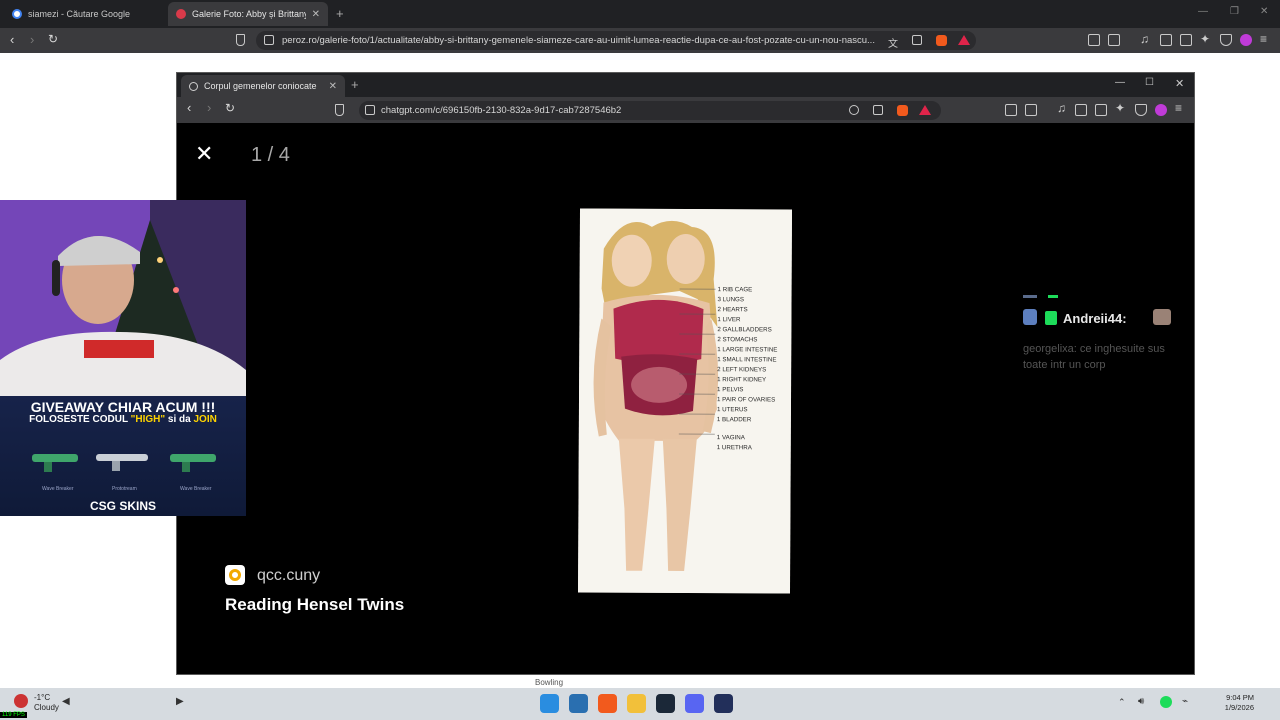  I want to click on system-clock: 9:04 PM 1/9/2026, so click(1234, 703).